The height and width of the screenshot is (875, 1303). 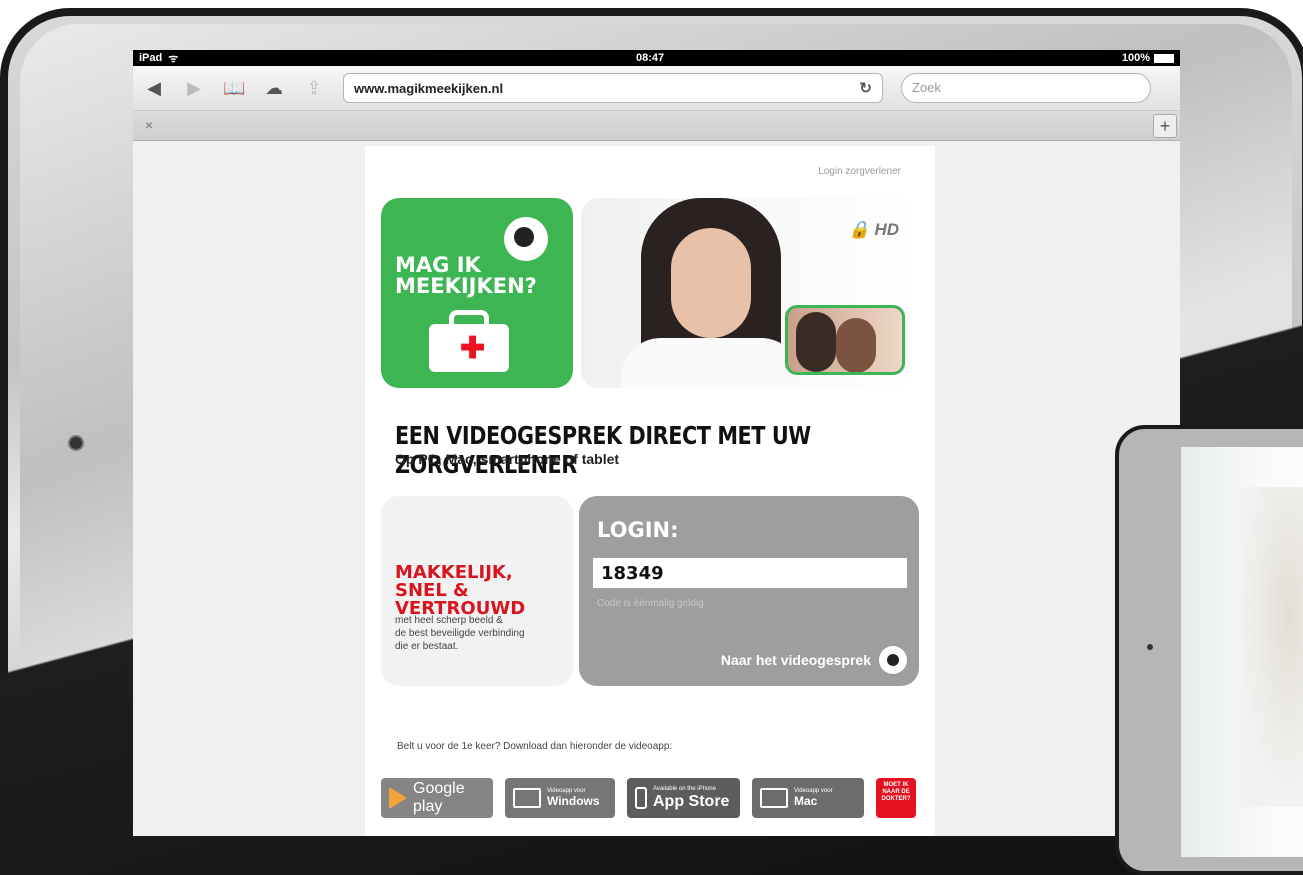 I want to click on child-figure, so click(x=856, y=345).